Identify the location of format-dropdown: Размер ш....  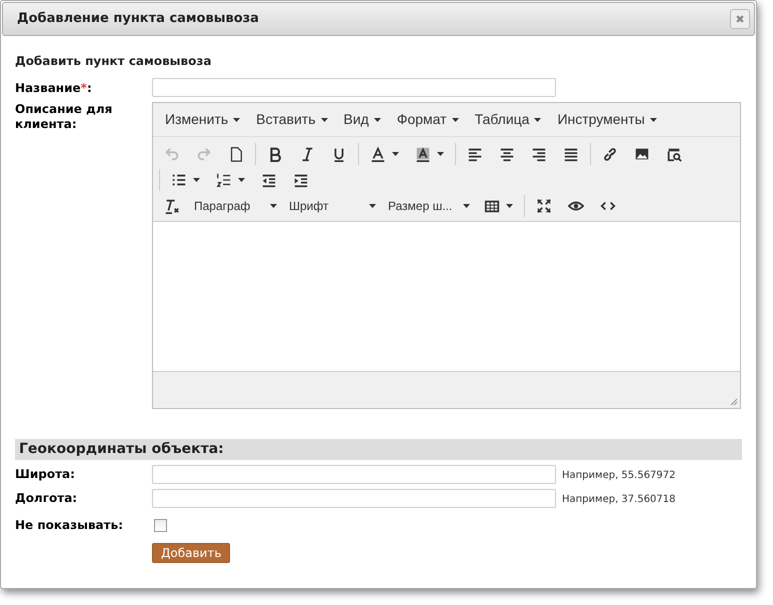
(429, 206).